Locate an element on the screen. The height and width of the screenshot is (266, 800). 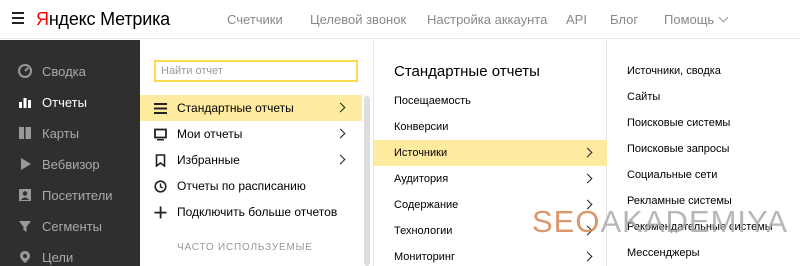
logo-text: ндекс Метрика is located at coordinates (109, 19).